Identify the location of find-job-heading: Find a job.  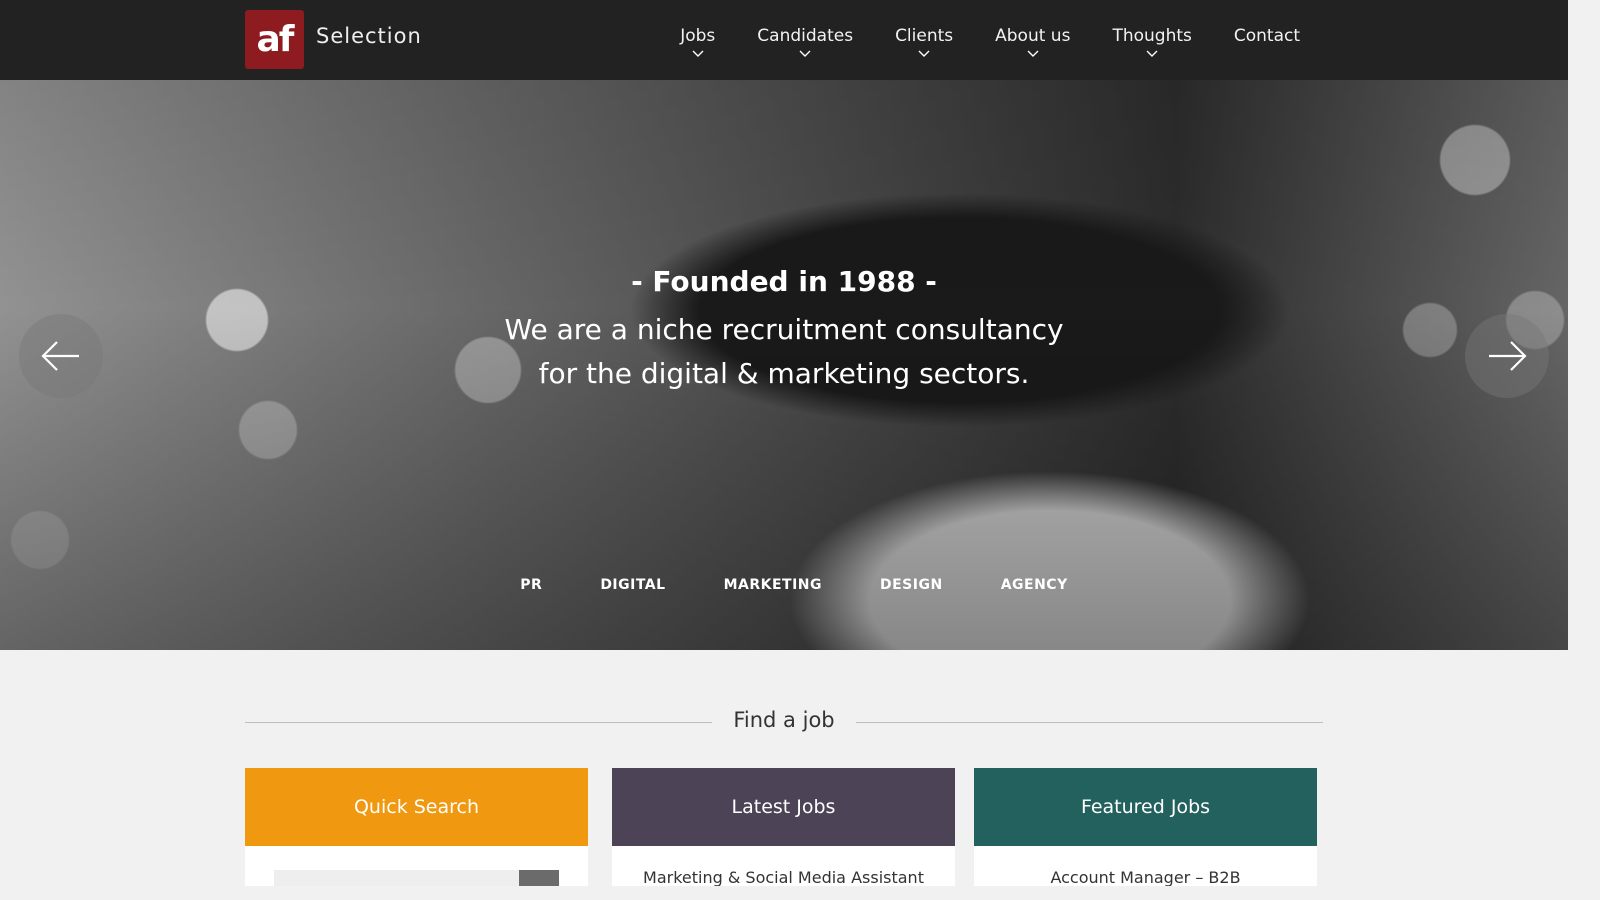
(784, 723).